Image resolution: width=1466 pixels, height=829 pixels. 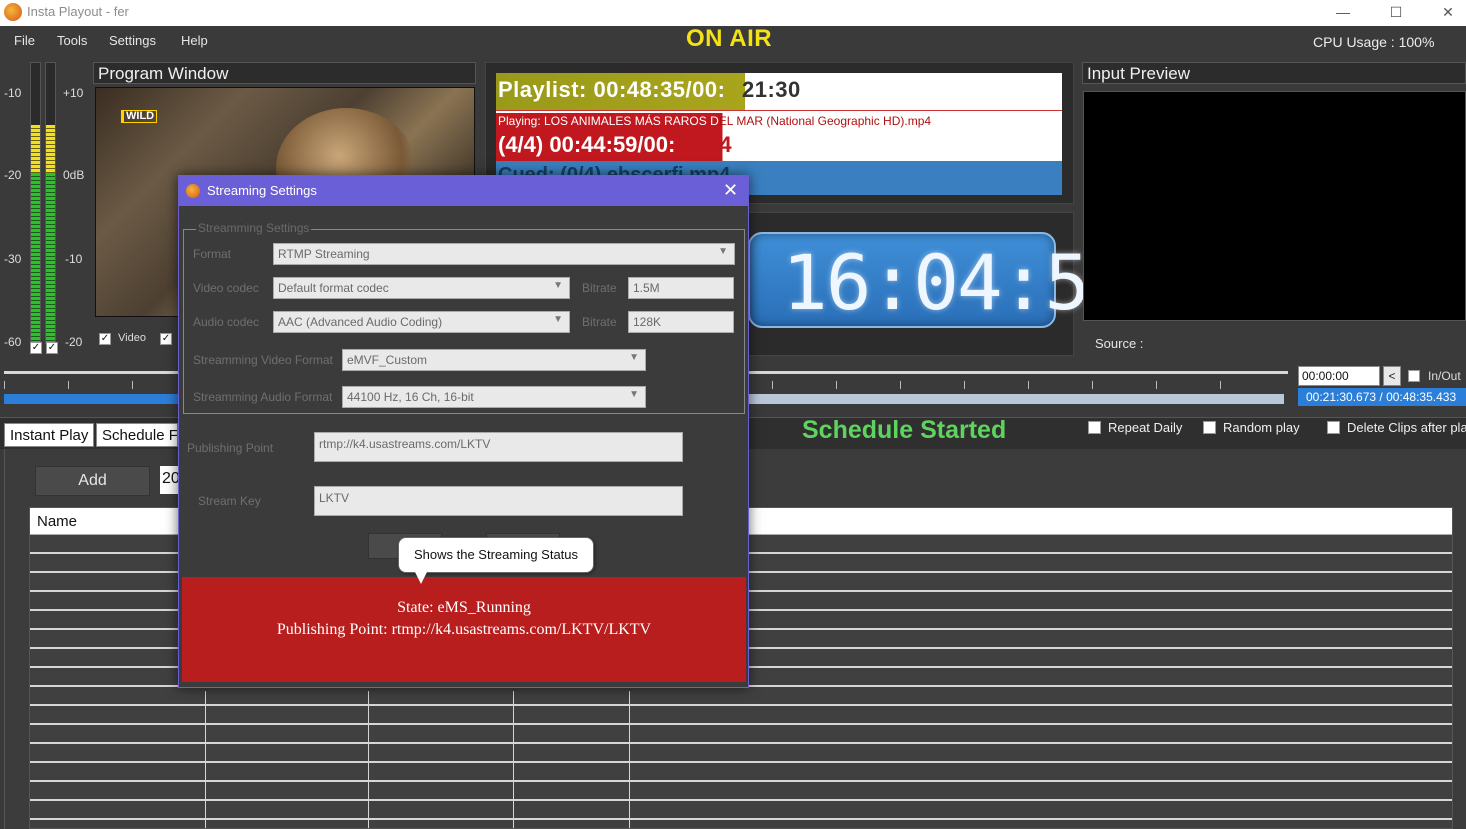 What do you see at coordinates (35, 233) in the screenshot?
I see `left-level-fill` at bounding box center [35, 233].